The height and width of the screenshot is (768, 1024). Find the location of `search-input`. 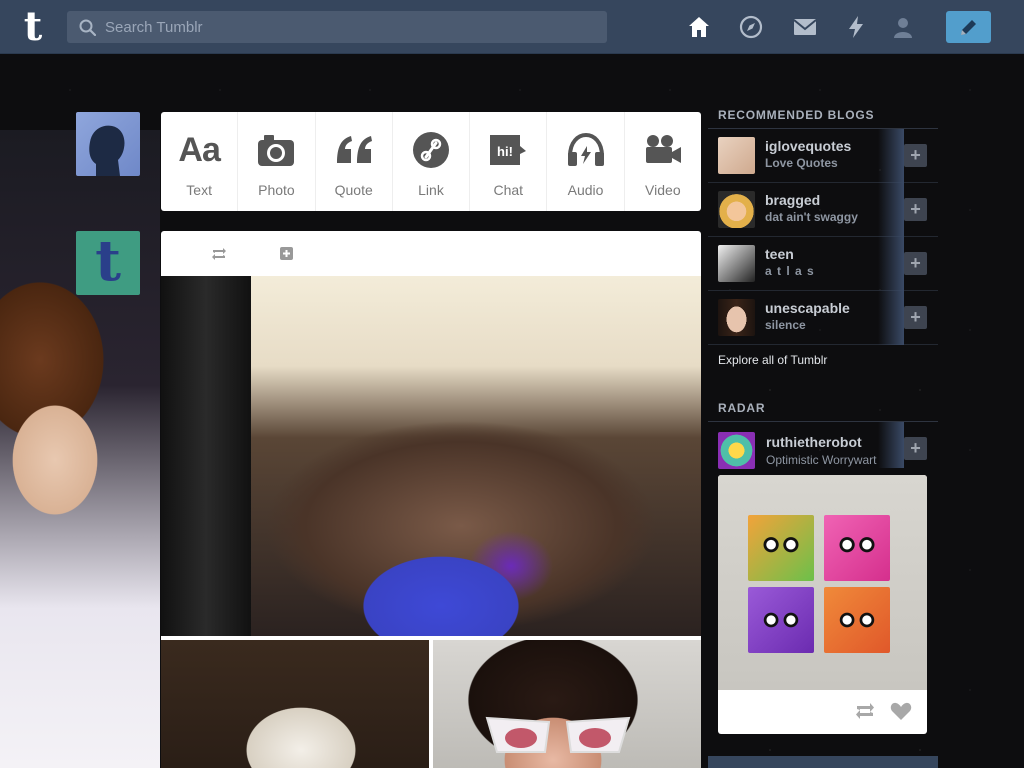

search-input is located at coordinates (350, 27).